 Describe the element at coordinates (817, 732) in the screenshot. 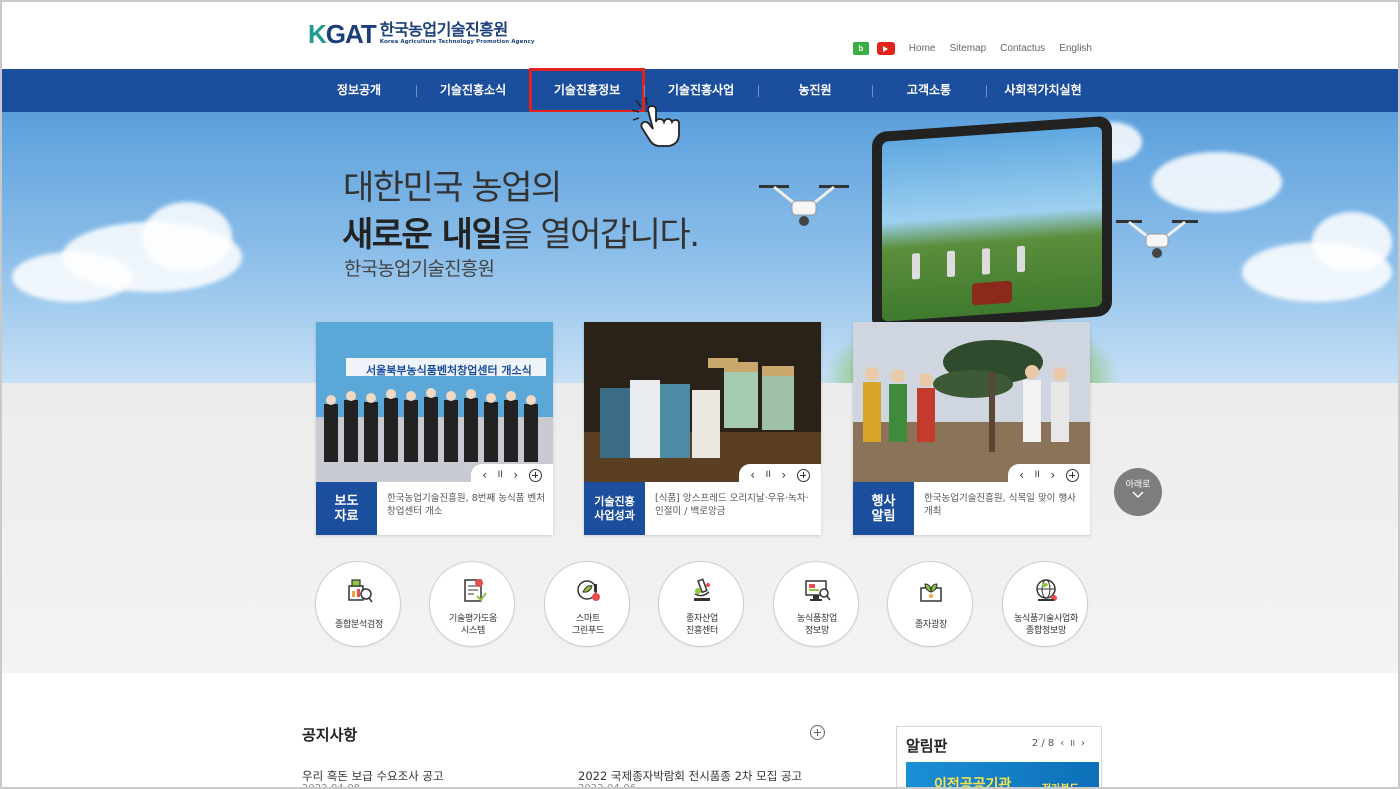

I see `notice-more-plus-icon` at that location.